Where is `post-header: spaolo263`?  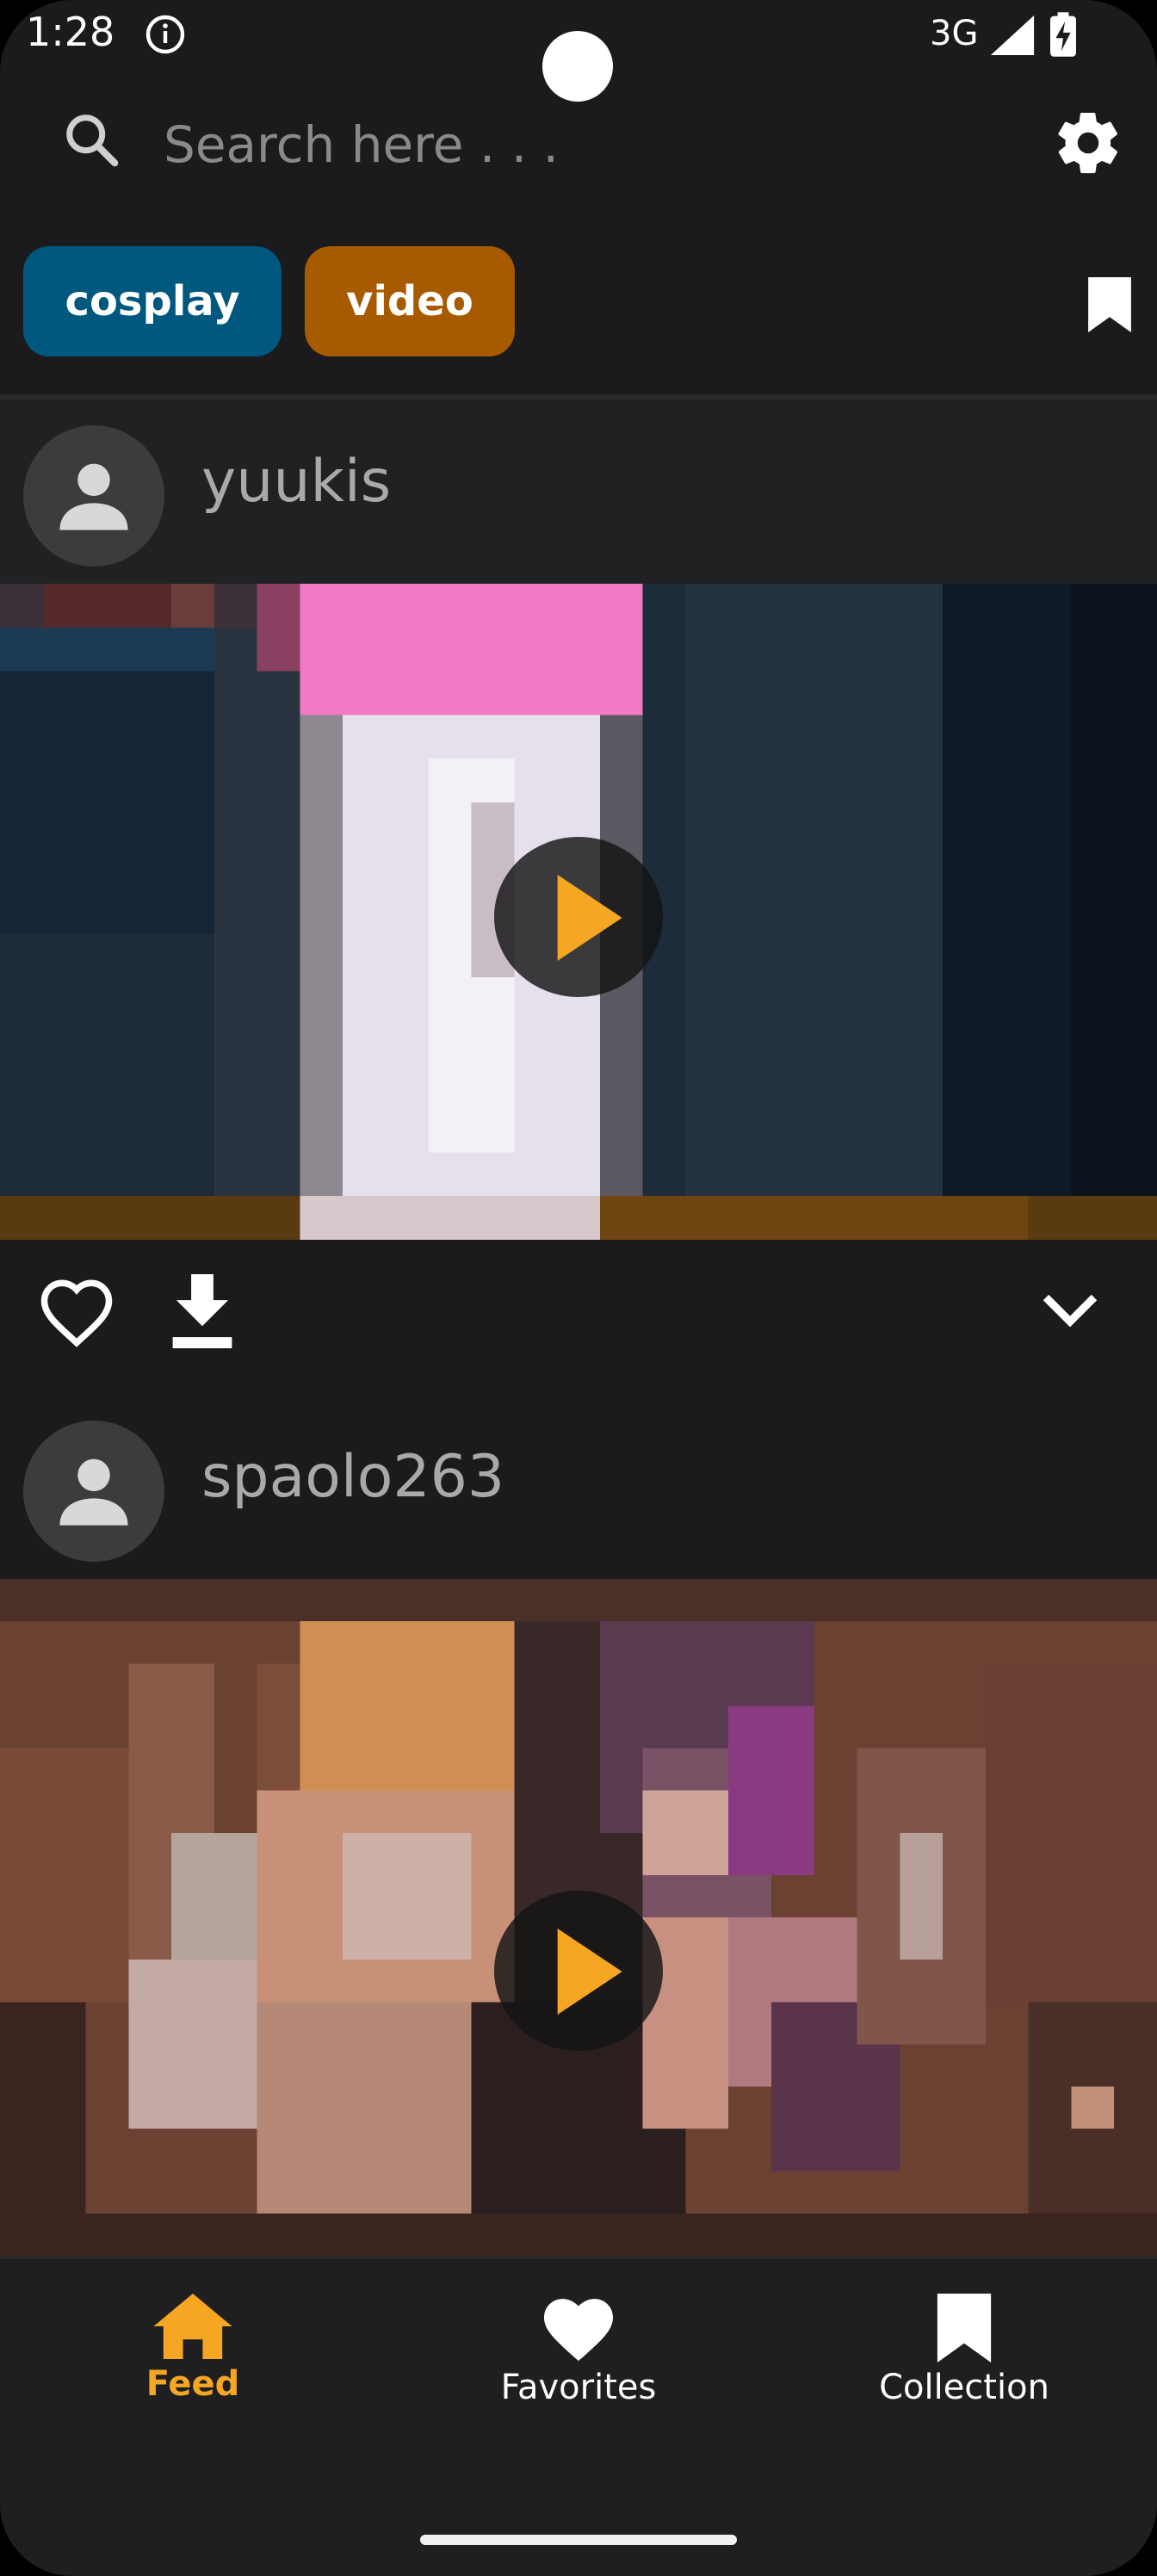 post-header: spaolo263 is located at coordinates (579, 1487).